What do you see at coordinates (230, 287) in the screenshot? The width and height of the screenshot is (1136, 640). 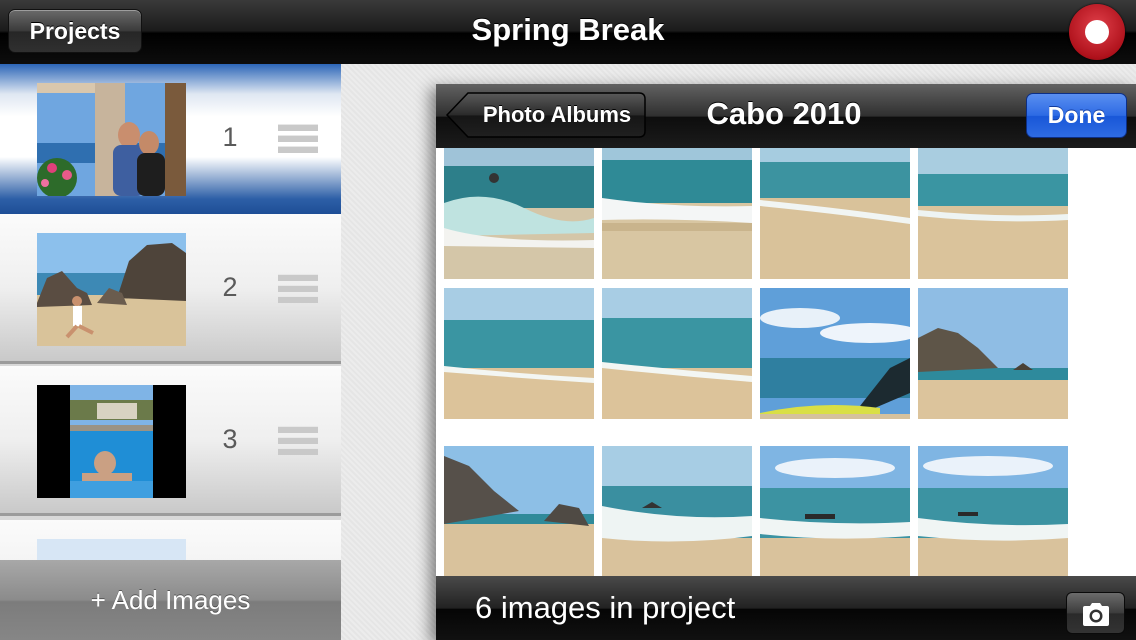 I see `image-order-number: 2` at bounding box center [230, 287].